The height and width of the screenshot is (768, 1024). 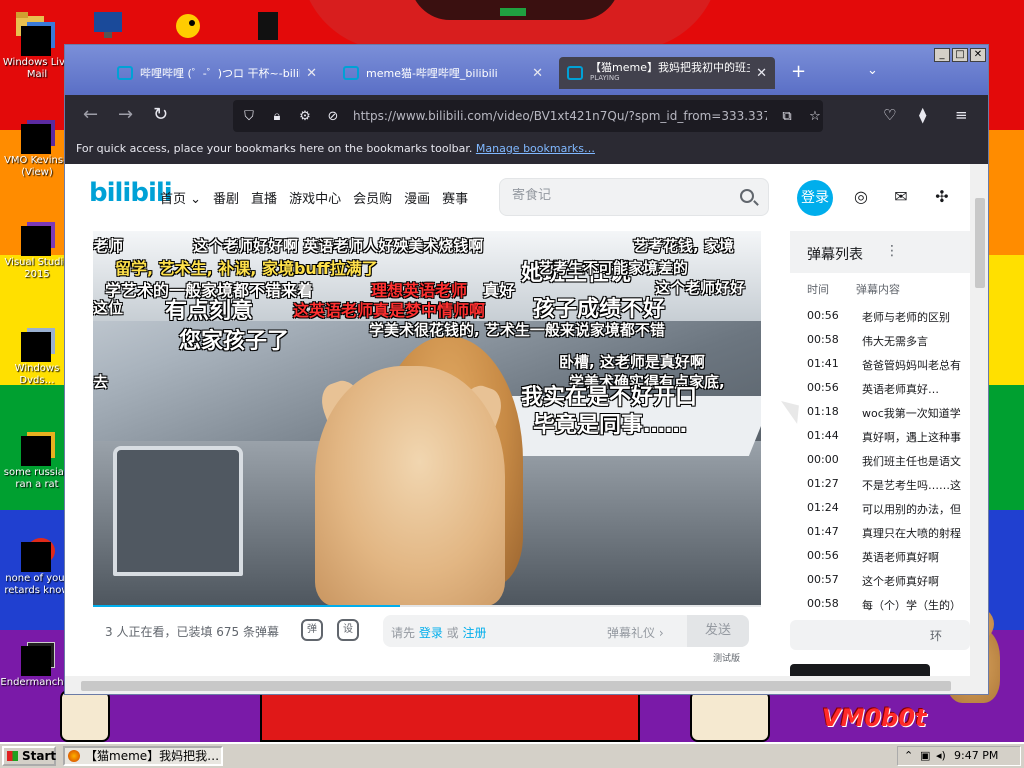 What do you see at coordinates (264, 197) in the screenshot?
I see `nav-live: 直播` at bounding box center [264, 197].